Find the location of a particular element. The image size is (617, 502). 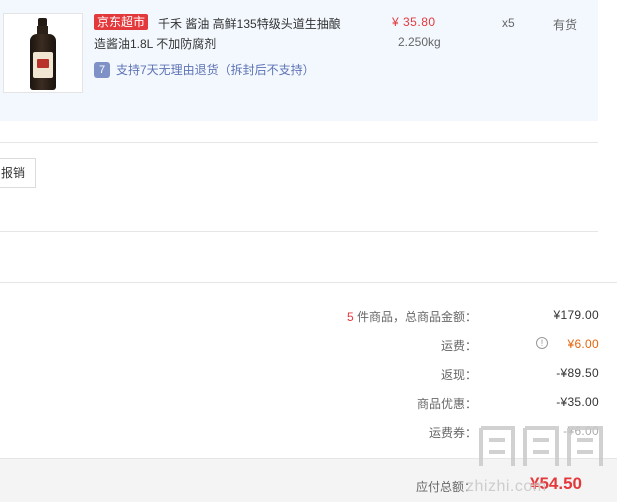

reimburse-button: 报销 is located at coordinates (18, 173).